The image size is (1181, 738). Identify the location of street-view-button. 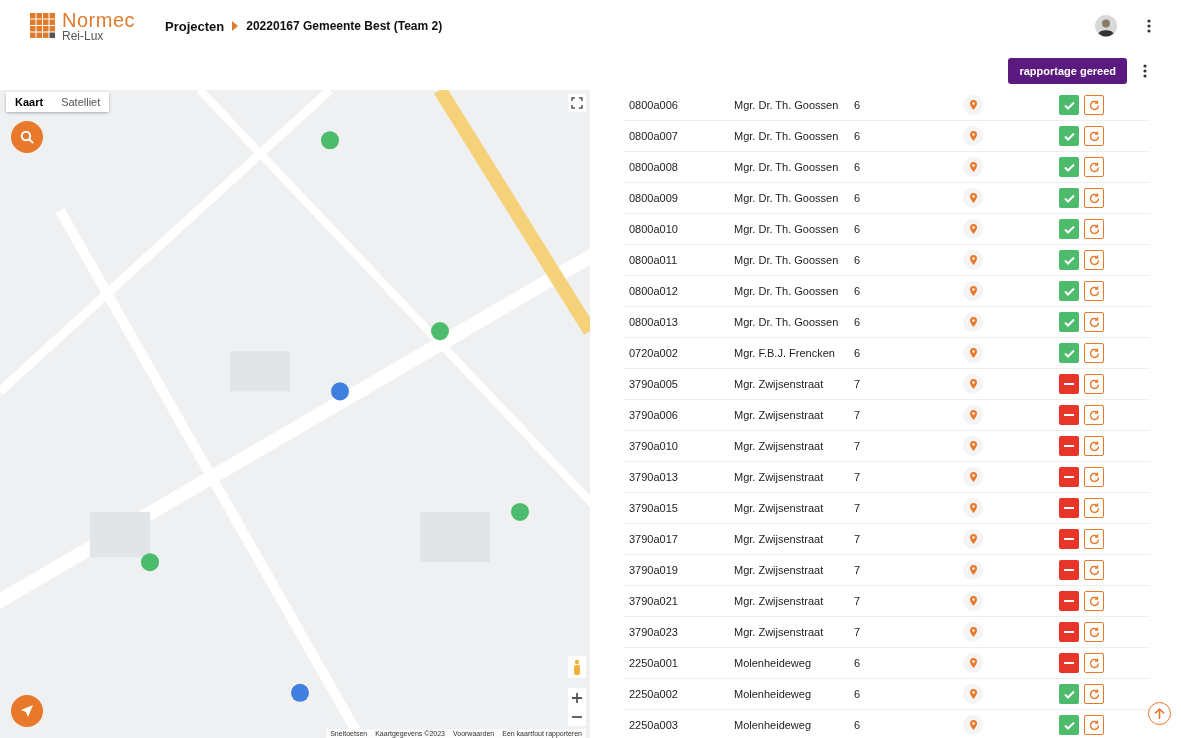
(577, 667).